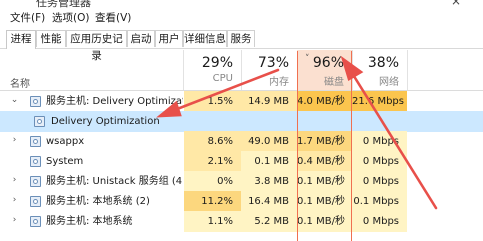 This screenshot has height=241, width=483. I want to click on memory-cell: 3.8 MB, so click(269, 181).